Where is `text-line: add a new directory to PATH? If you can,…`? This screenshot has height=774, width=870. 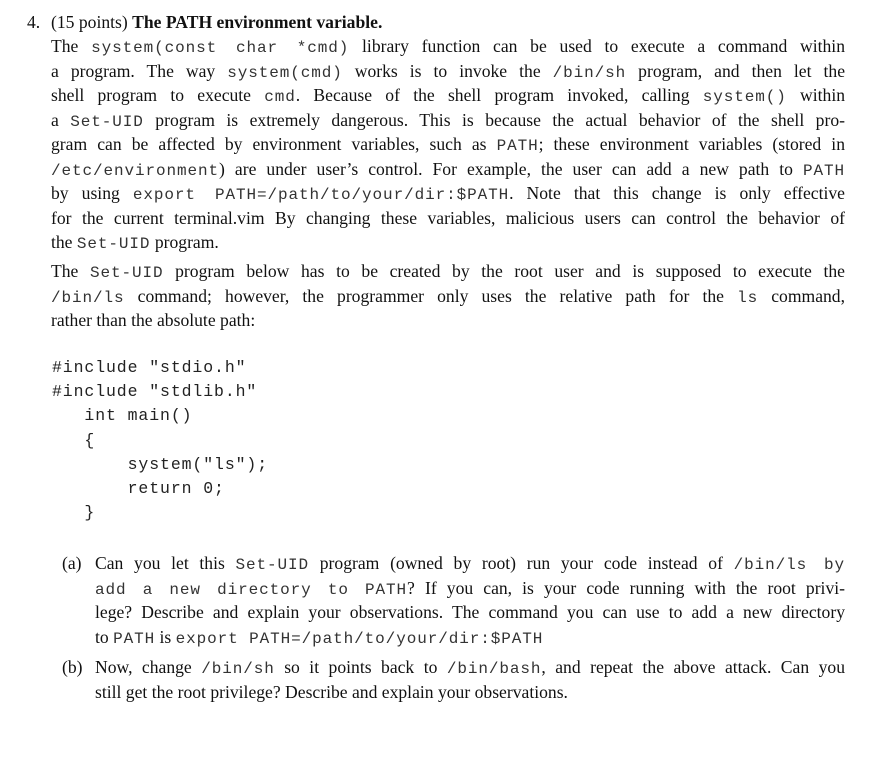
text-line: add a new directory to PATH? If you can,… is located at coordinates (470, 588).